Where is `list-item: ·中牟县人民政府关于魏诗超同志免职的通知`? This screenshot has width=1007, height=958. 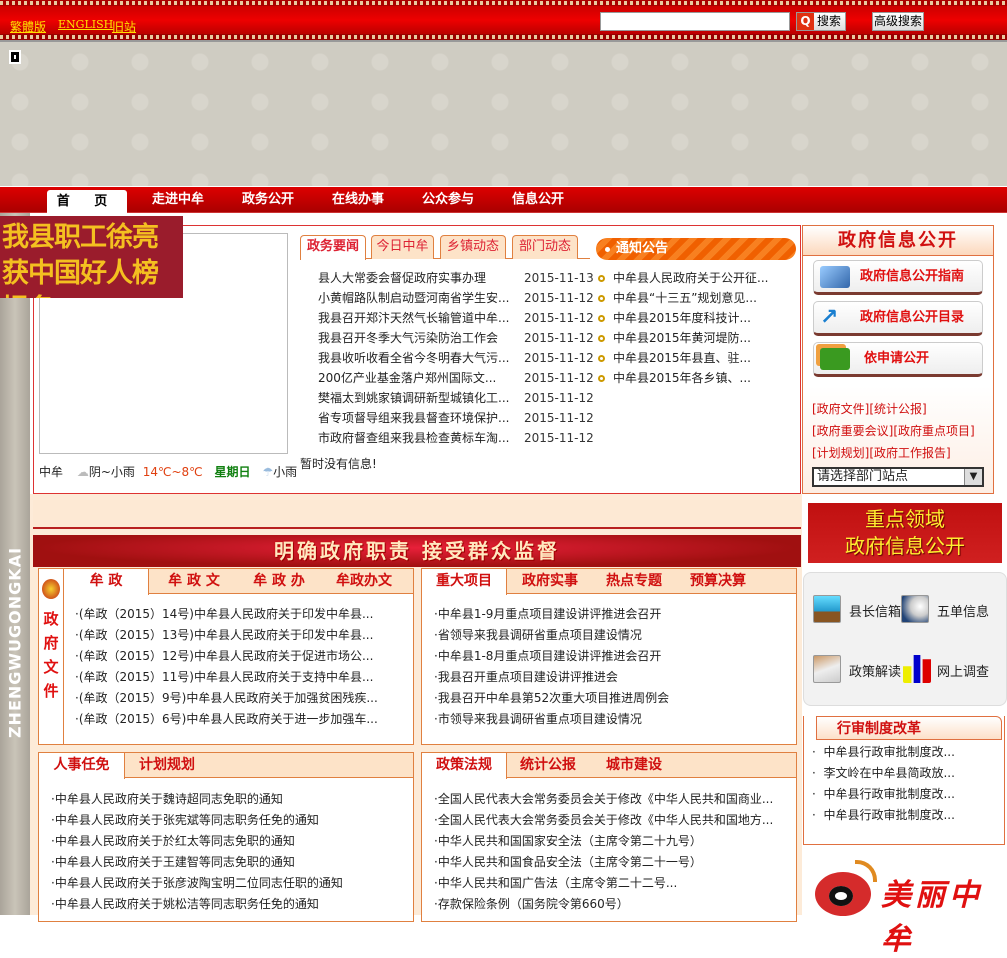 list-item: ·中牟县人民政府关于魏诗超同志免职的通知 is located at coordinates (197, 799).